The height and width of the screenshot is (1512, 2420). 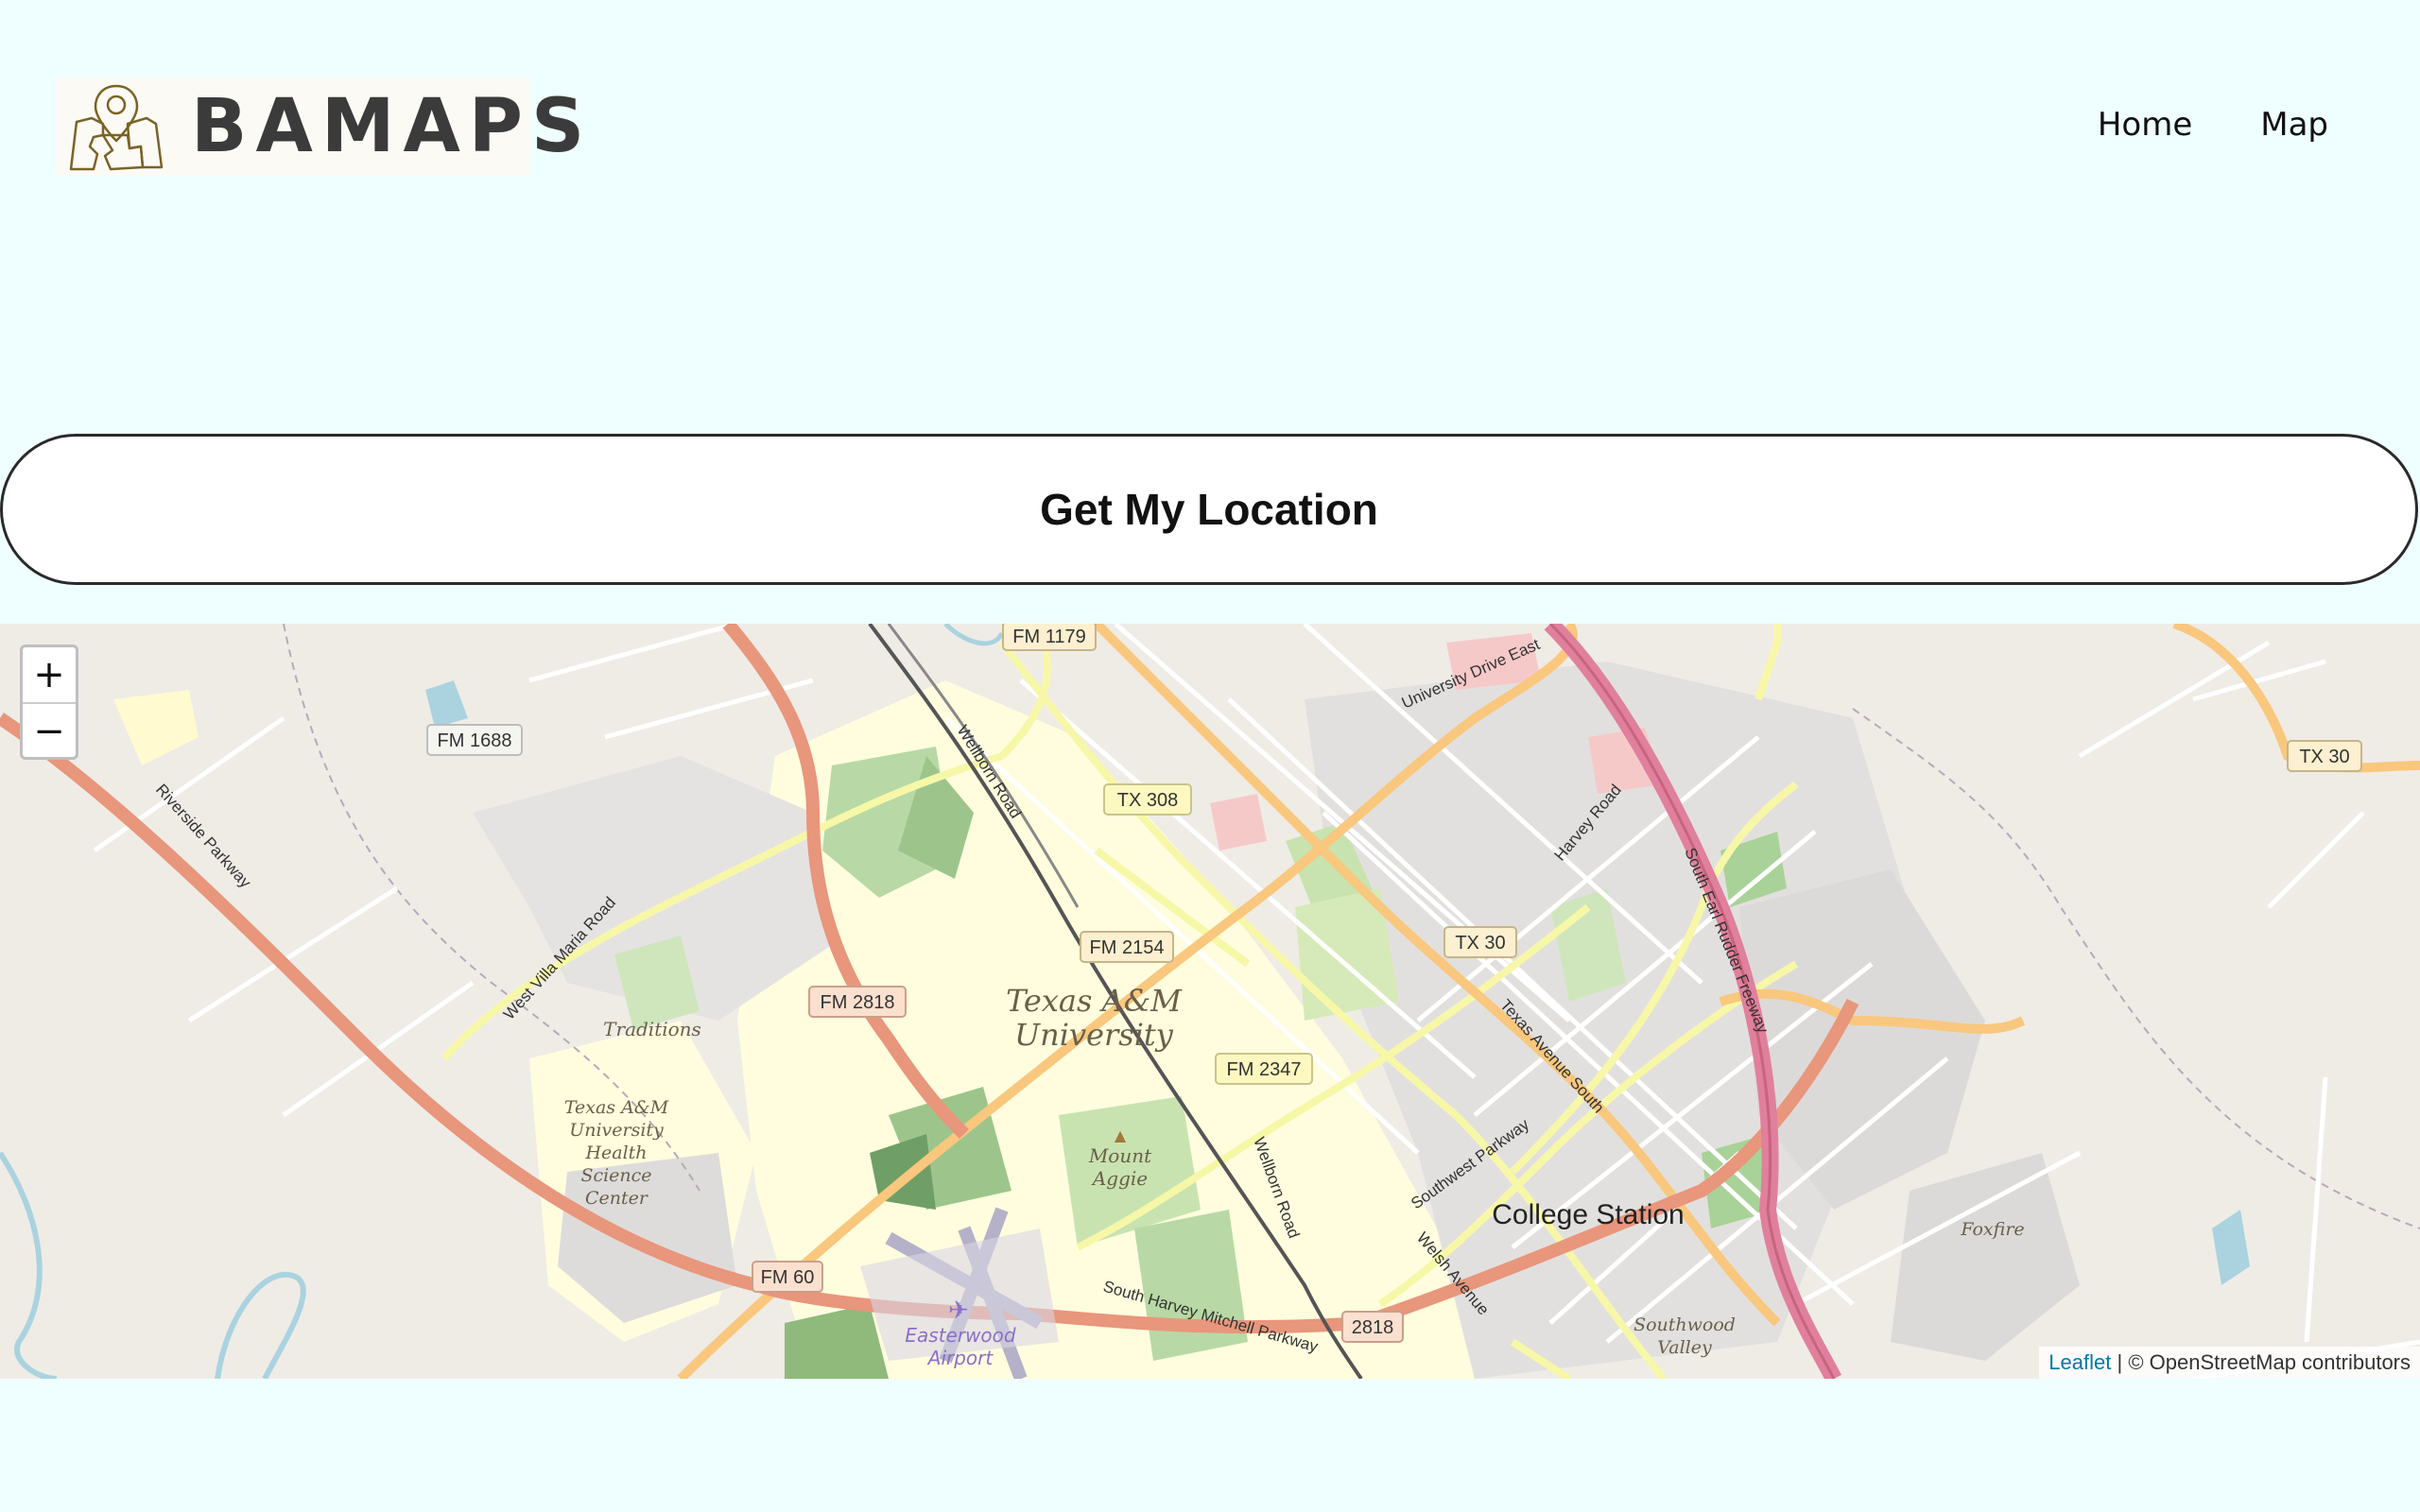 I want to click on shield-fm2347: FM 2347, so click(x=1264, y=1069).